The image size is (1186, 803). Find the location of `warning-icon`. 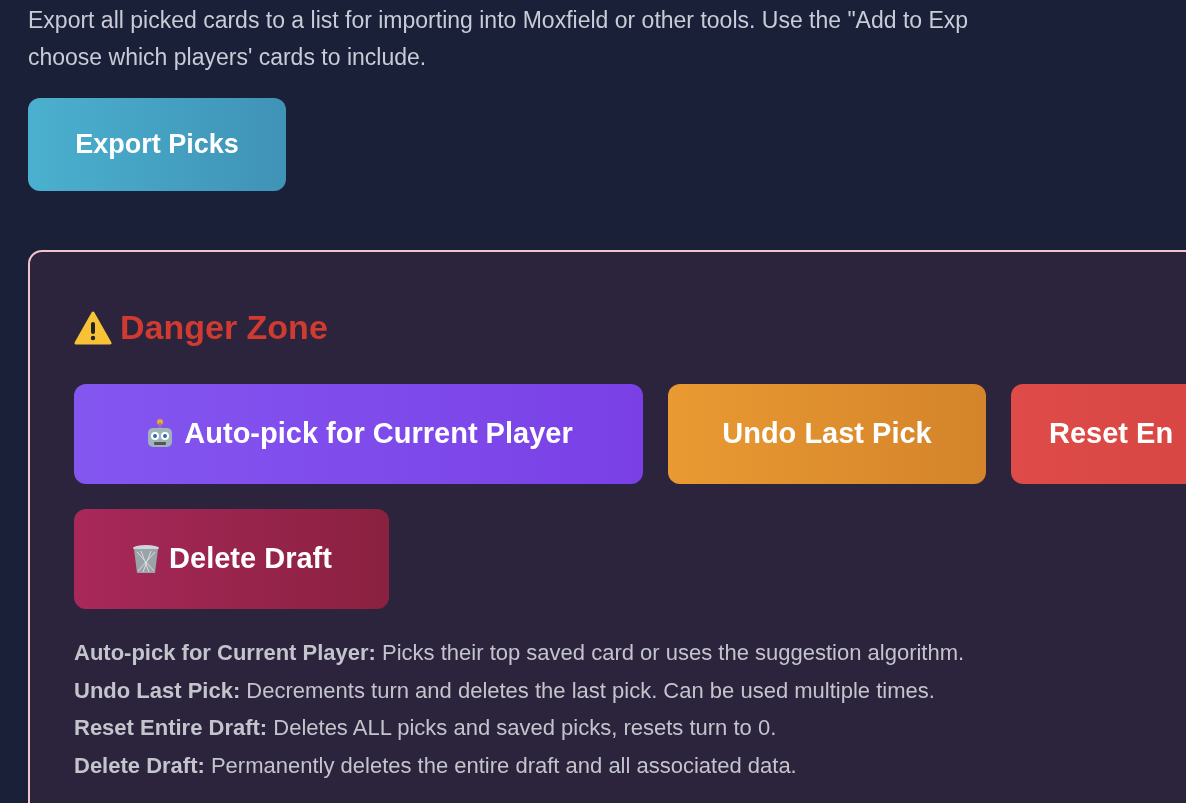

warning-icon is located at coordinates (93, 327).